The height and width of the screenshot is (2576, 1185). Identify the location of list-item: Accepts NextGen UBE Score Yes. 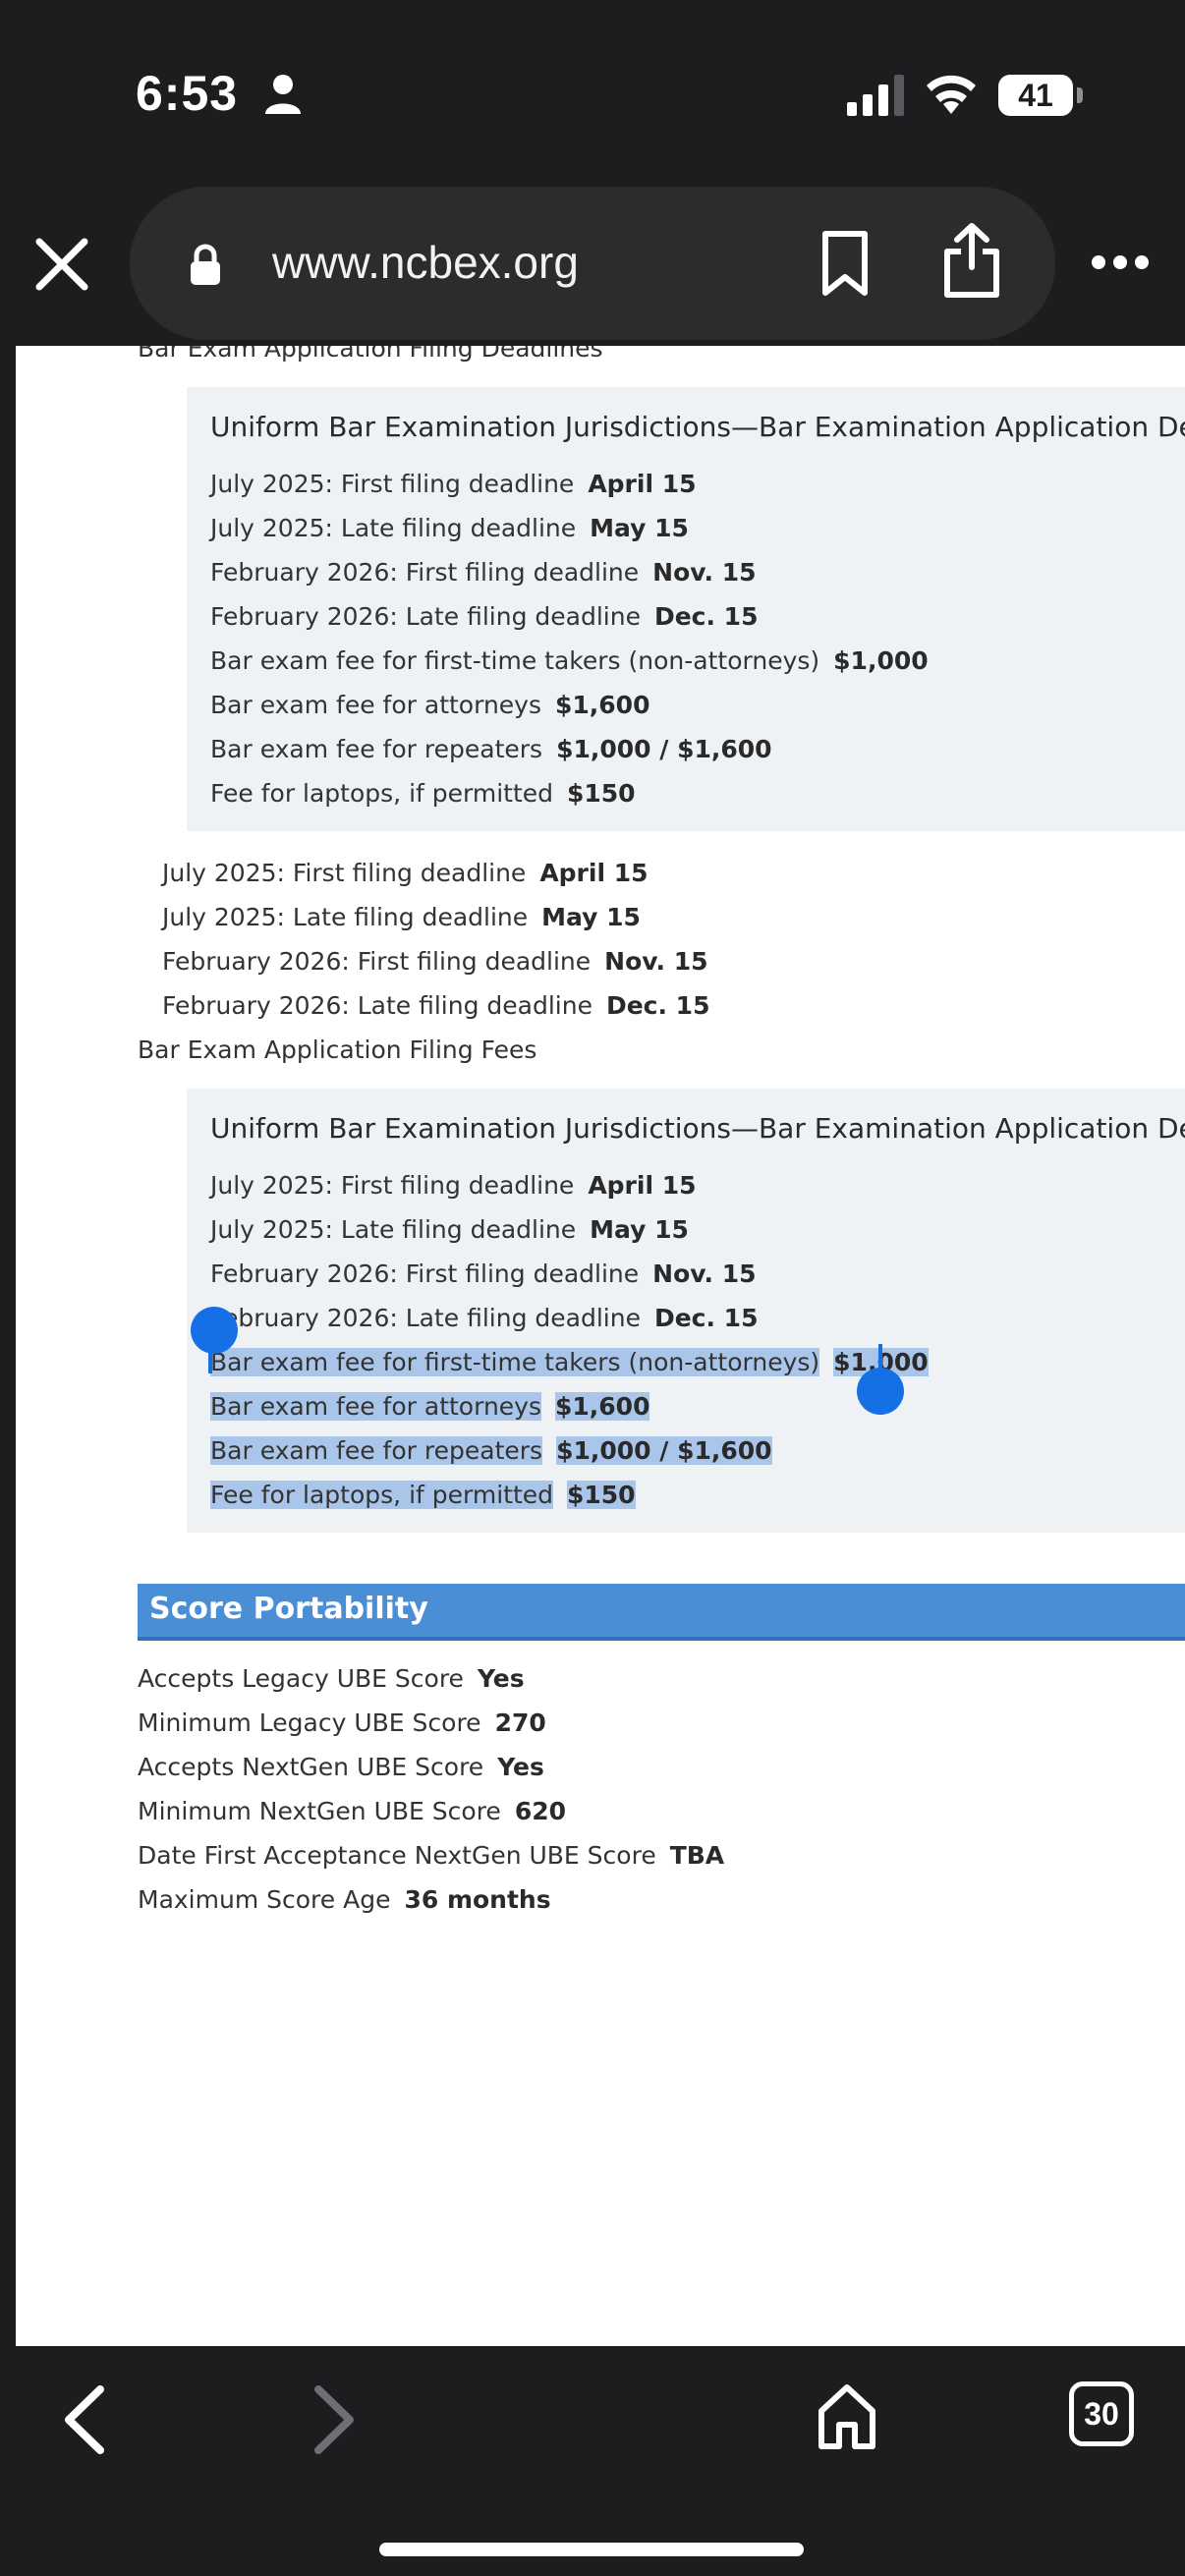
(341, 1767).